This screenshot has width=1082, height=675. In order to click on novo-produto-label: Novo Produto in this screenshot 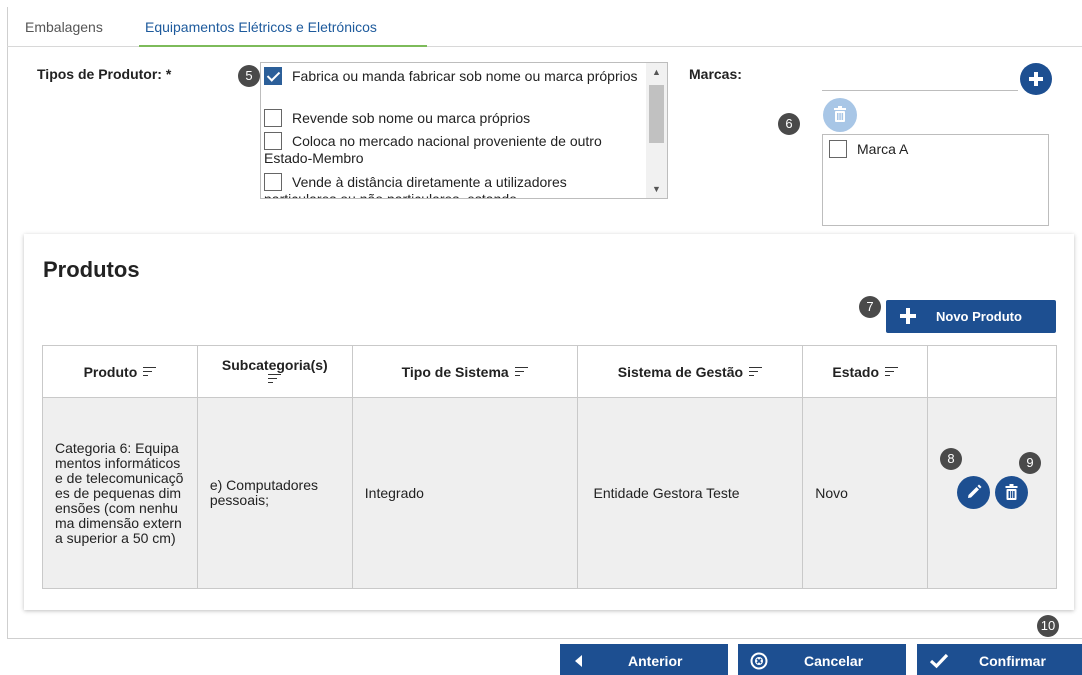, I will do `click(979, 316)`.